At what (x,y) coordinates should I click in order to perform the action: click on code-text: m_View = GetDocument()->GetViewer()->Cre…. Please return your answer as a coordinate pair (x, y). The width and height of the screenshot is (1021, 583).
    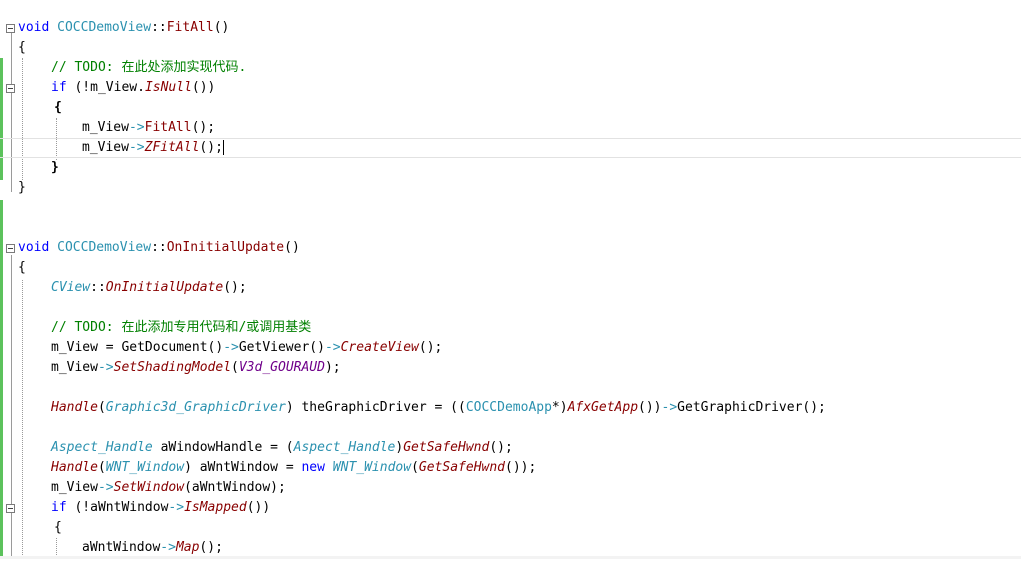
    Looking at the image, I should click on (247, 347).